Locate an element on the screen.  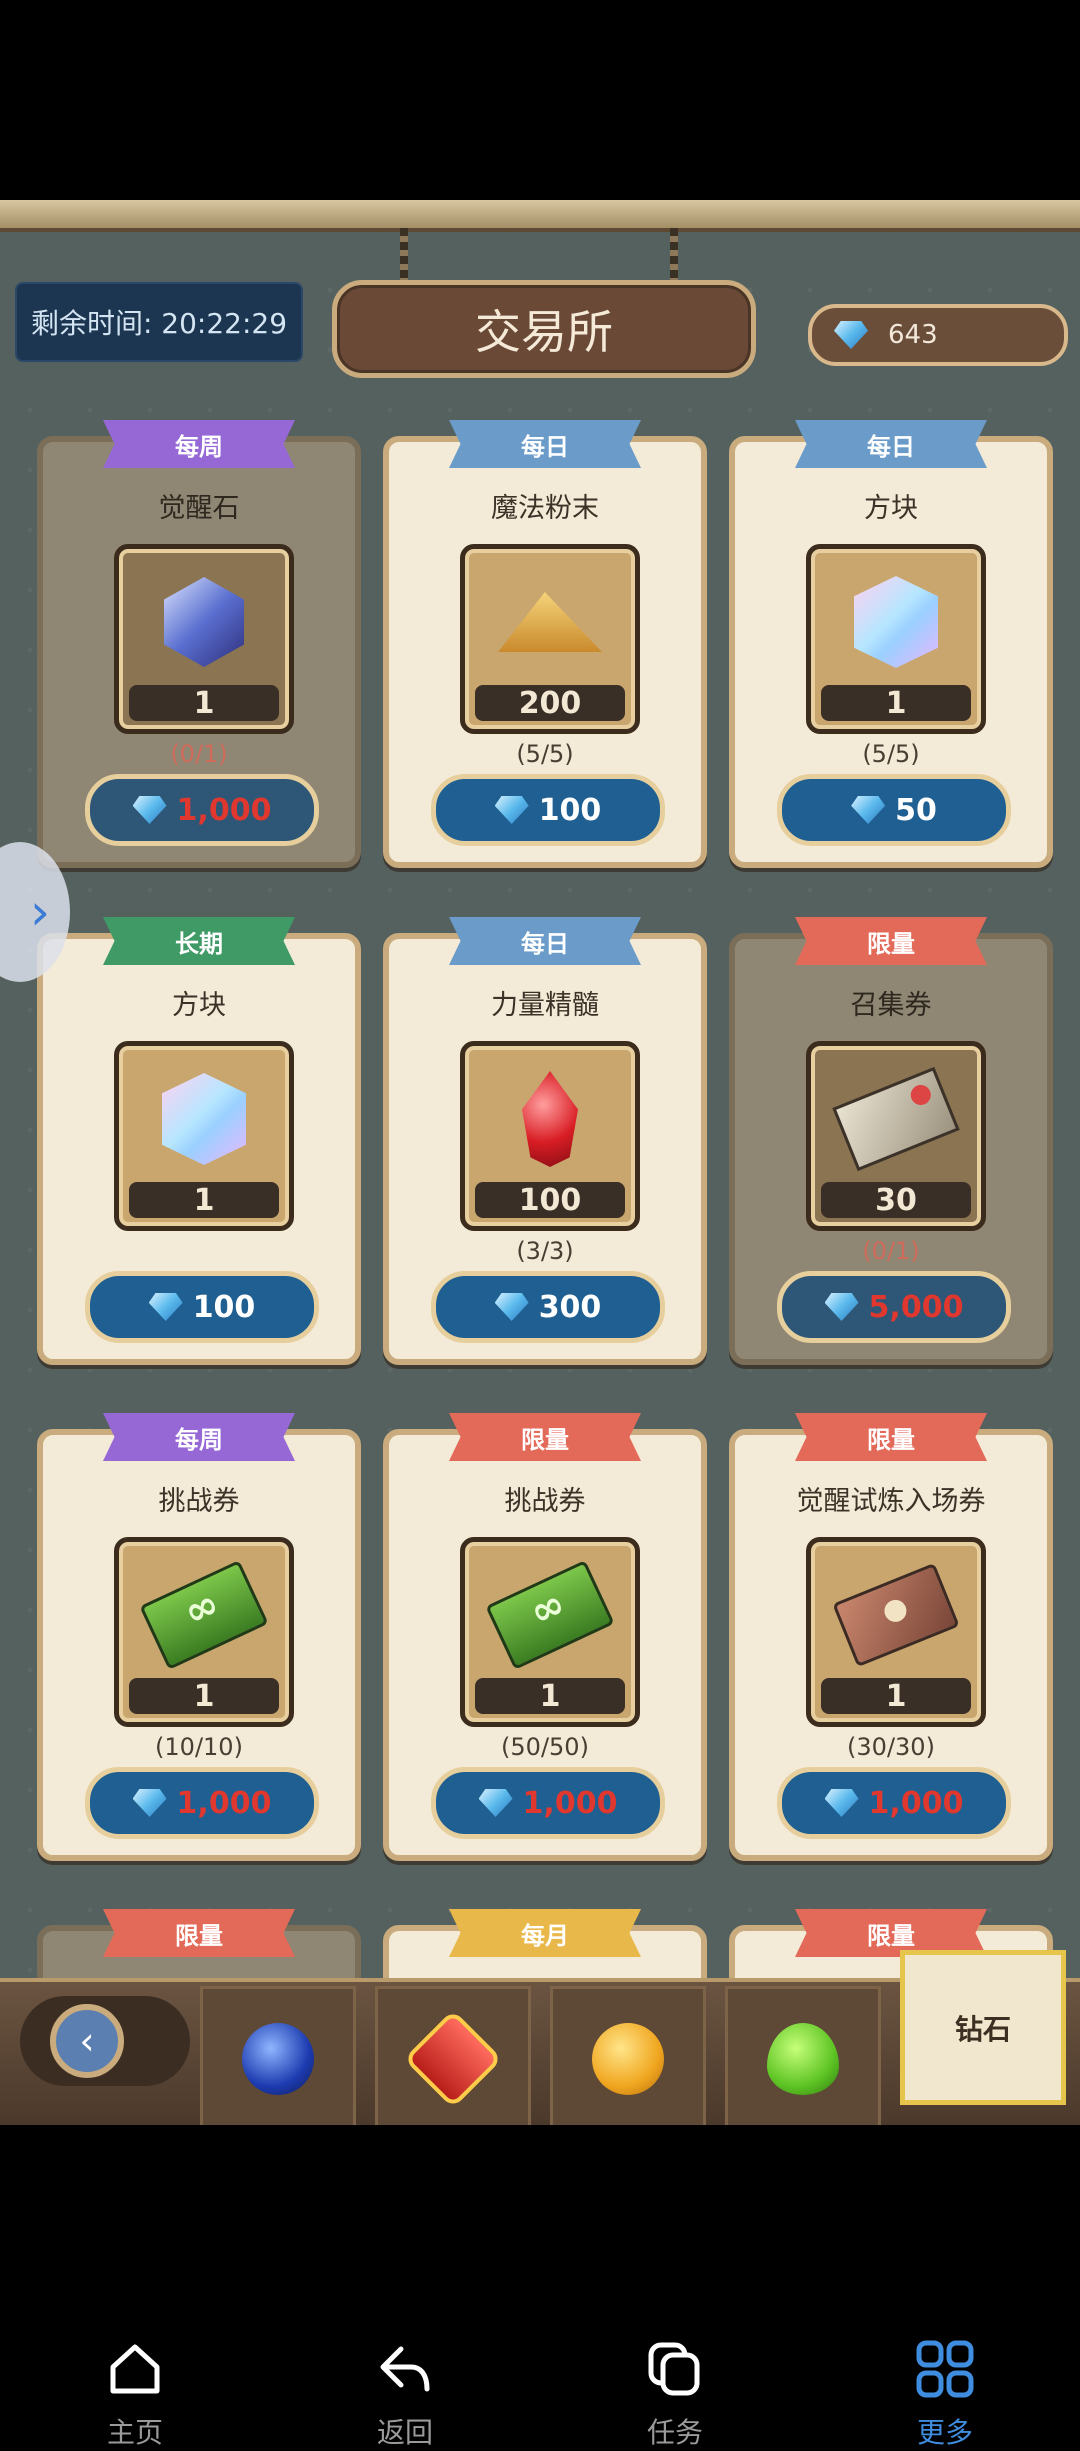
shop-item-card: 每日 方块 1 (5/5) 50 is located at coordinates (891, 644).